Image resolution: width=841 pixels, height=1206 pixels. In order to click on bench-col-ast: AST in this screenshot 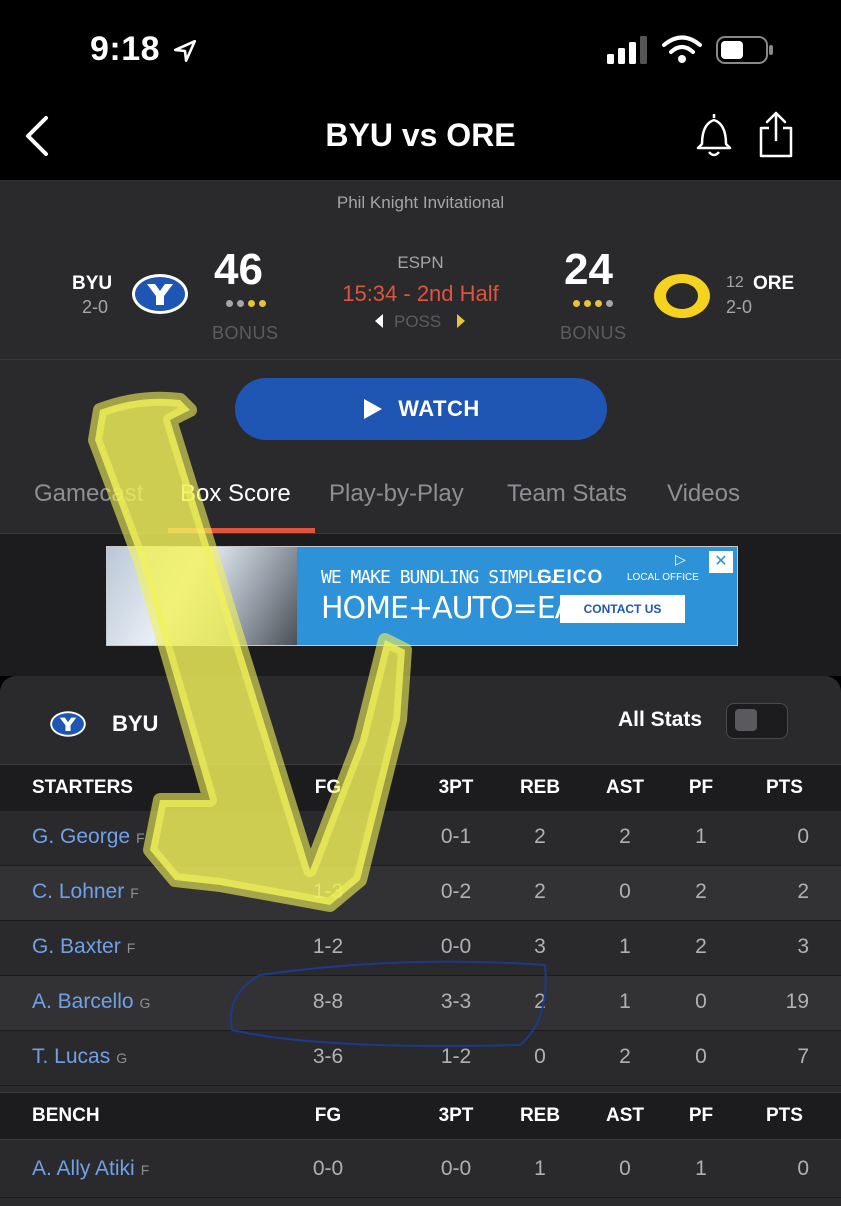, I will do `click(625, 1115)`.